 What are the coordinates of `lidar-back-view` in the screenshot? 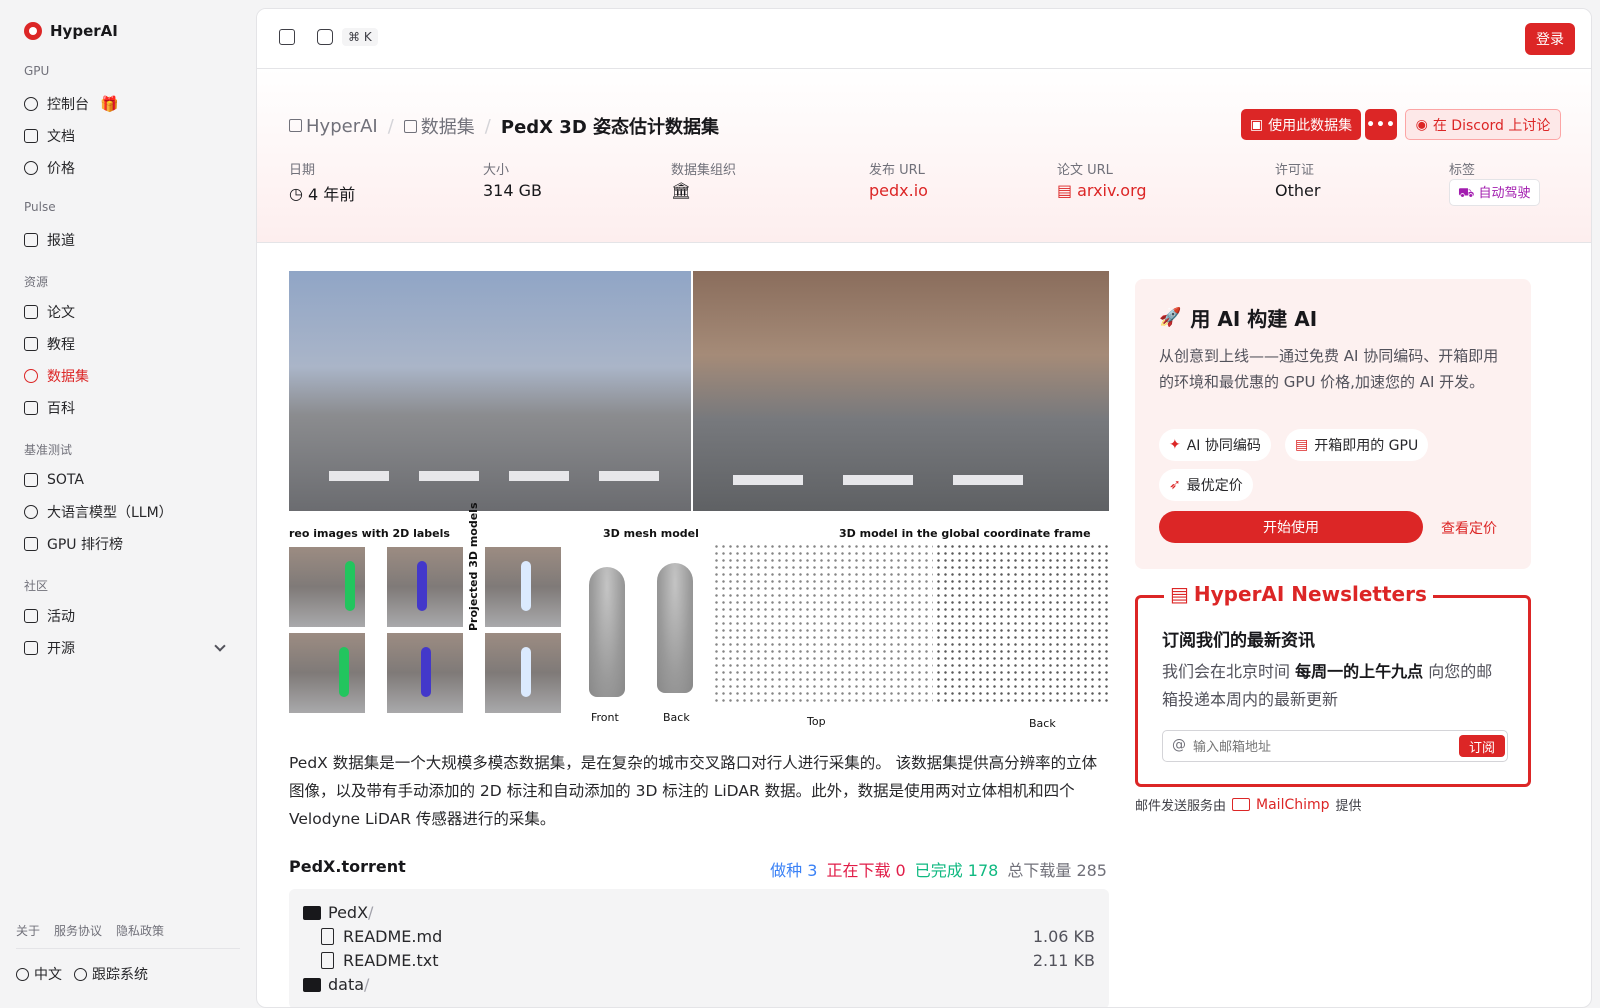 It's located at (1022, 623).